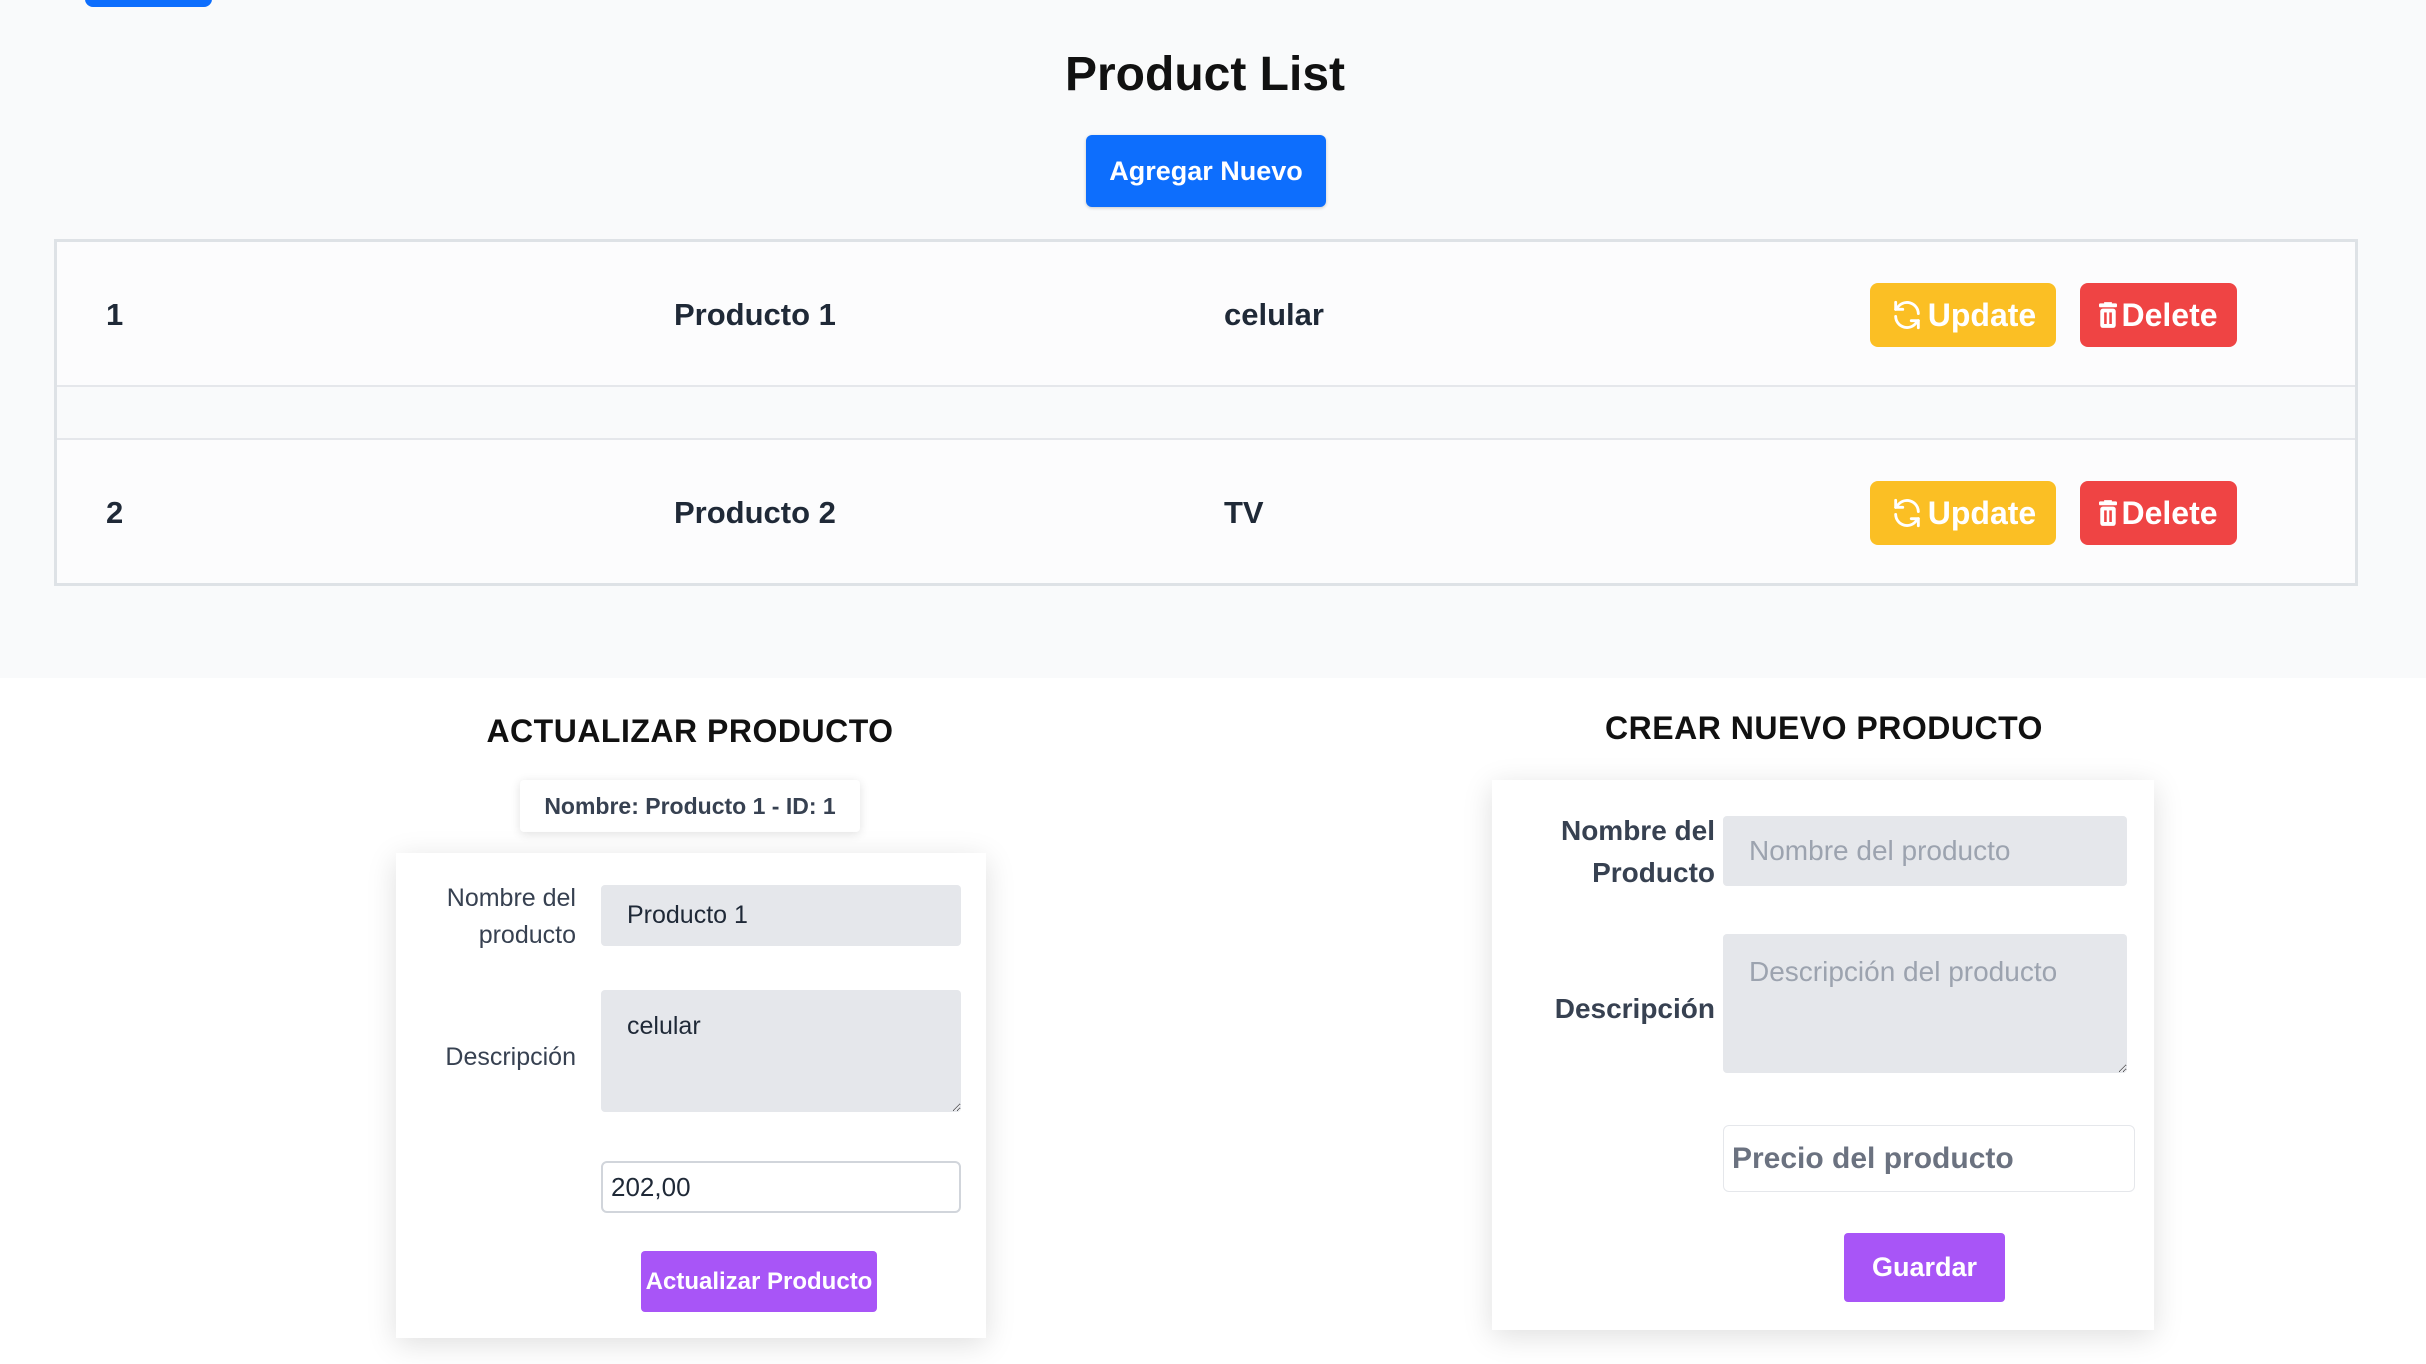 The height and width of the screenshot is (1364, 2426). What do you see at coordinates (1274, 314) in the screenshot?
I see `product-description: celular` at bounding box center [1274, 314].